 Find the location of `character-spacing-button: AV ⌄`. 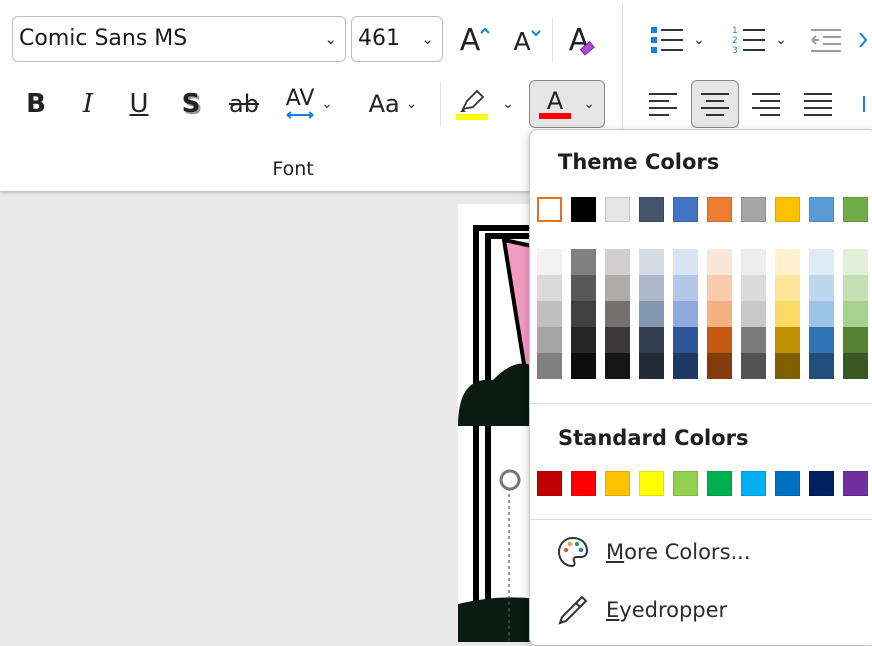

character-spacing-button: AV ⌄ is located at coordinates (309, 104).